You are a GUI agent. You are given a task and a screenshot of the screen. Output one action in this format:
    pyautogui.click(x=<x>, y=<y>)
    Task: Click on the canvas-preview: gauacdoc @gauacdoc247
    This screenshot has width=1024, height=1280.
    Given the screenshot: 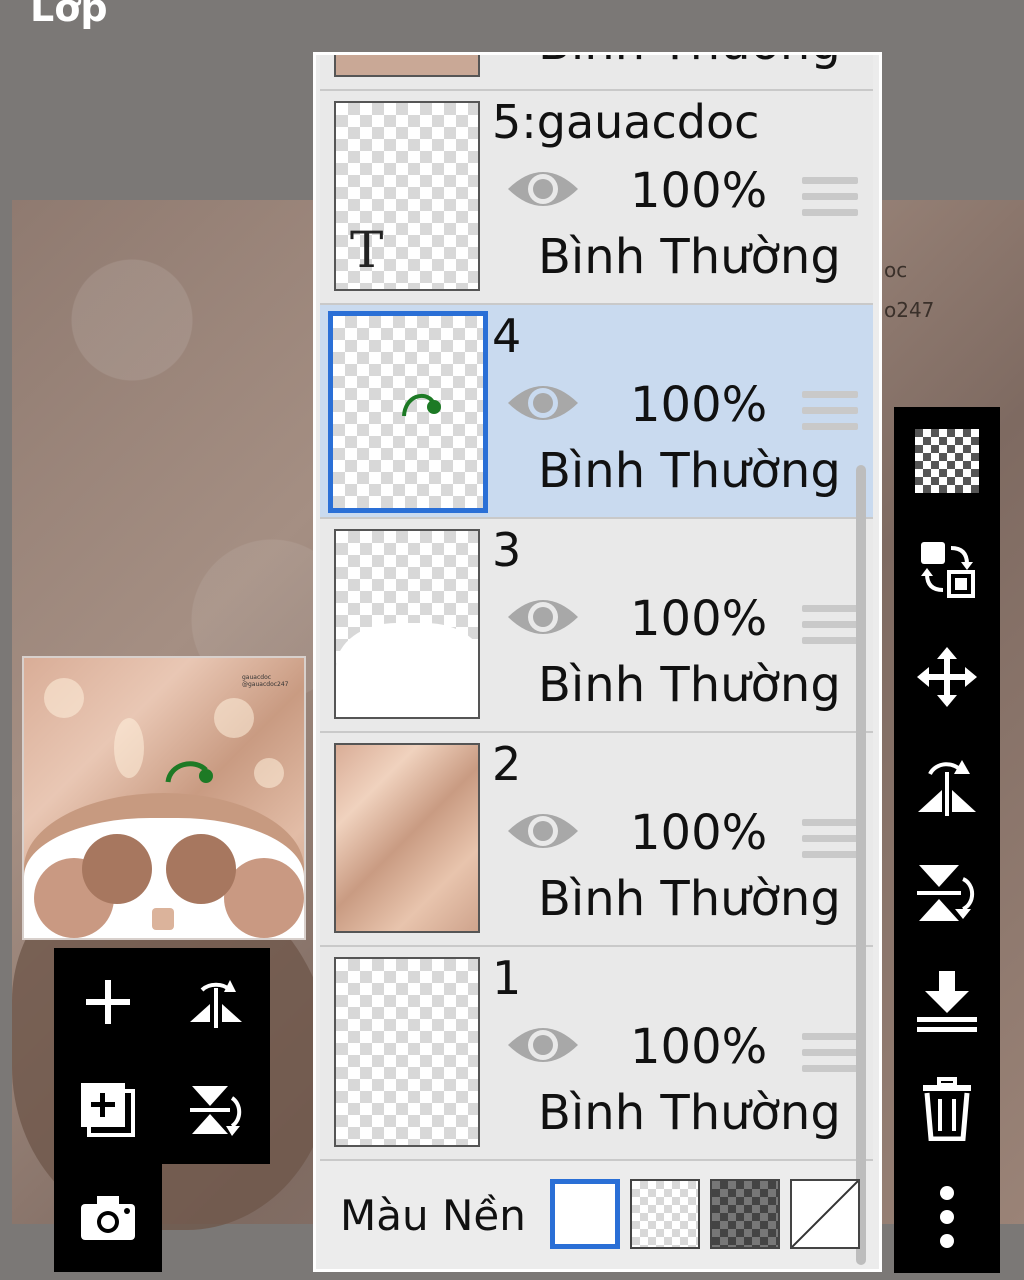 What is the action you would take?
    pyautogui.click(x=164, y=798)
    